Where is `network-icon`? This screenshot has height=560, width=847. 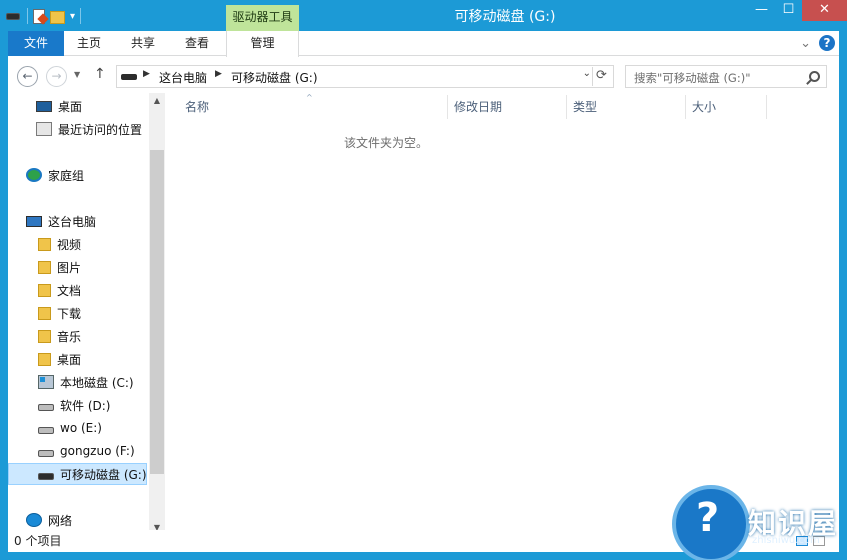
network-icon is located at coordinates (34, 520).